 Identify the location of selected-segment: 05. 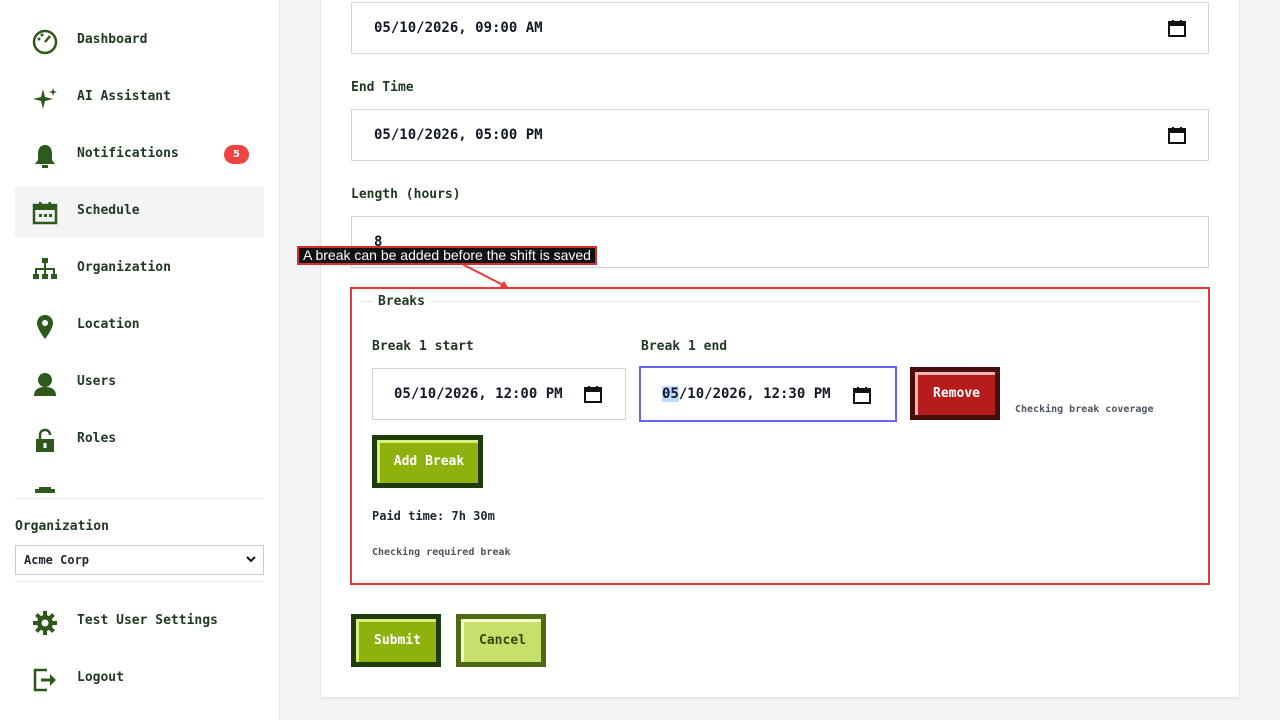
(670, 394).